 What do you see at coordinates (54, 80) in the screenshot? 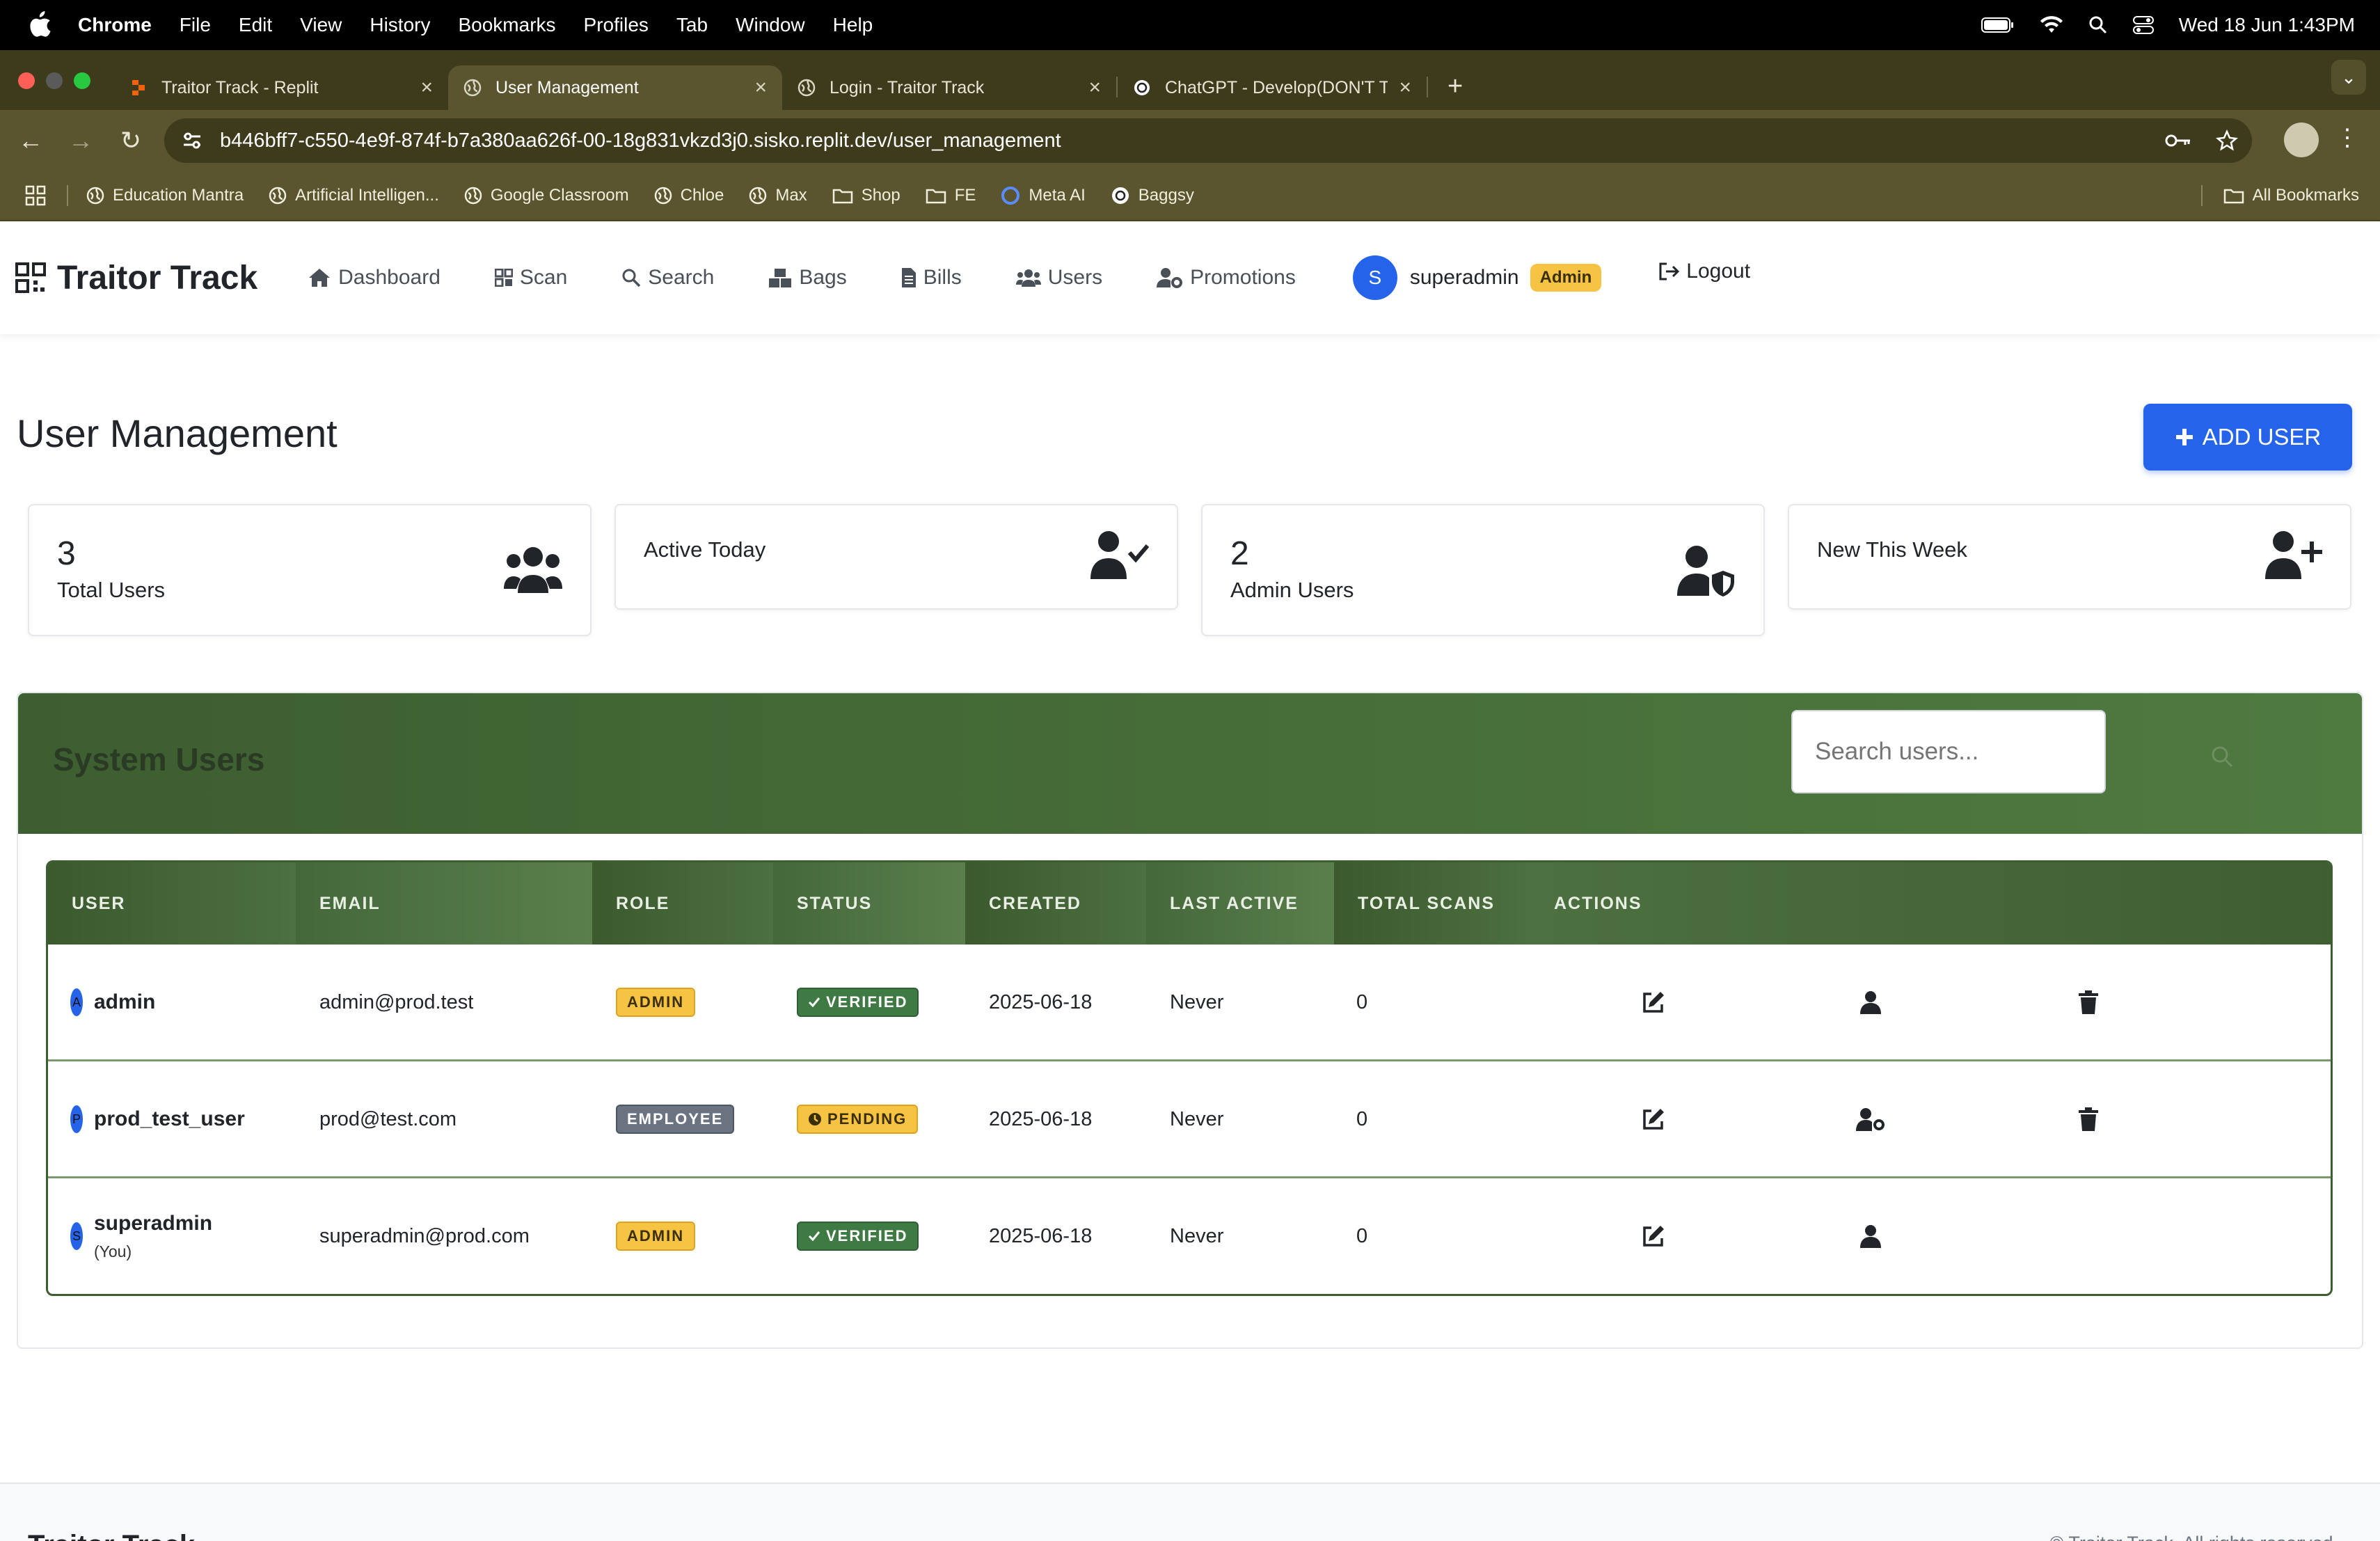
I see `minimize-window-button` at bounding box center [54, 80].